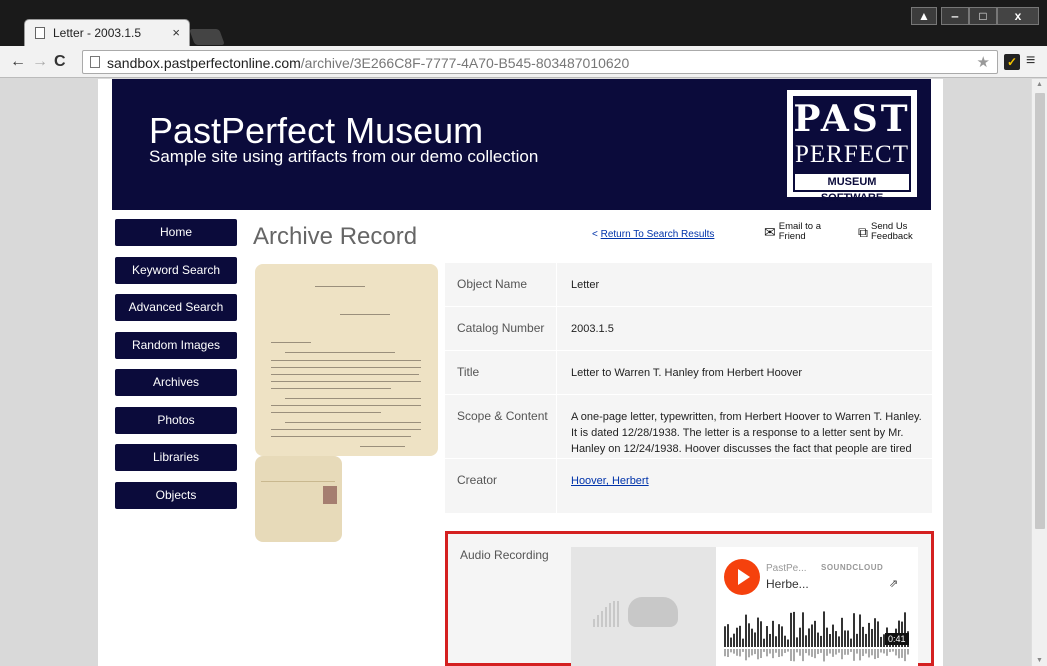 The width and height of the screenshot is (1047, 666). What do you see at coordinates (852, 567) in the screenshot?
I see `soundcloud-brand: SOUNDCLOUD` at bounding box center [852, 567].